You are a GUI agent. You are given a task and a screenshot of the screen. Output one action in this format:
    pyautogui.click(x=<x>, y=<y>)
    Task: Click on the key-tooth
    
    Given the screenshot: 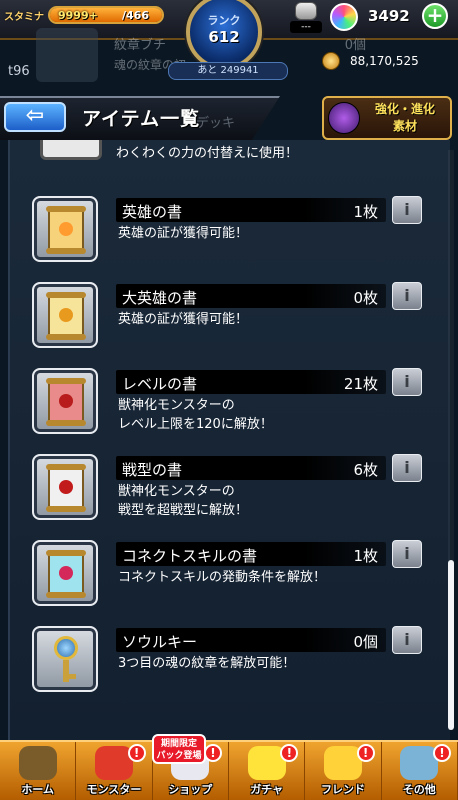 What is the action you would take?
    pyautogui.click(x=72, y=676)
    